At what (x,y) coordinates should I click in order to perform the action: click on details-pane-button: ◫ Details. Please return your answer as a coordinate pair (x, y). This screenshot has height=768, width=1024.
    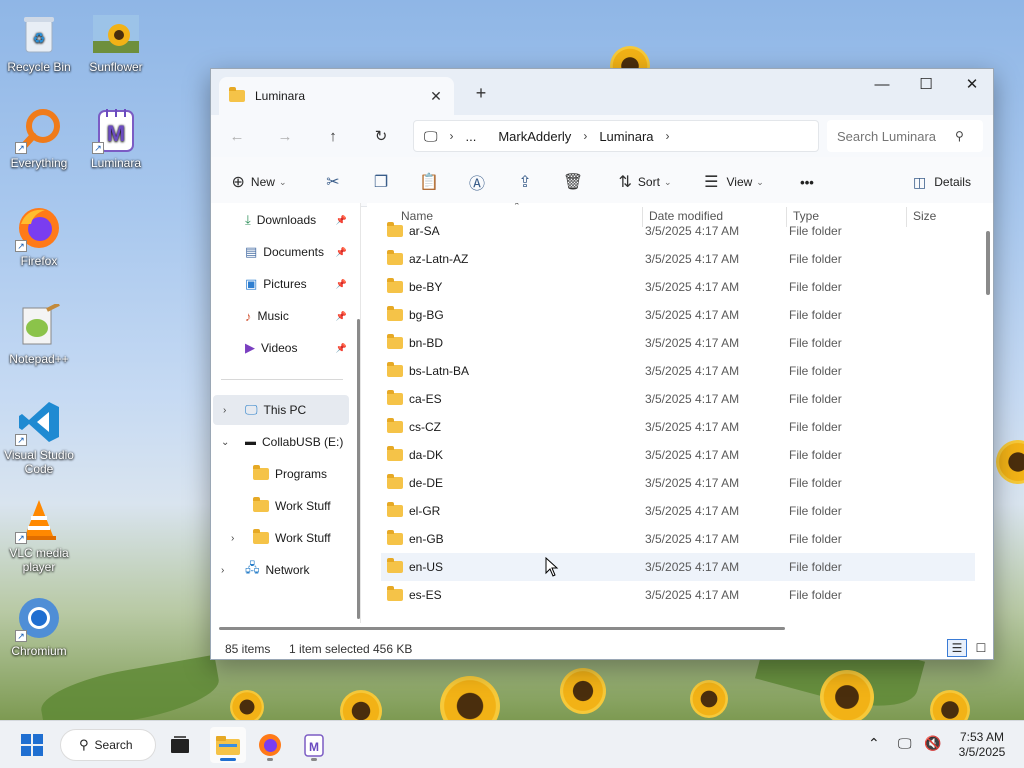
    Looking at the image, I should click on (942, 182).